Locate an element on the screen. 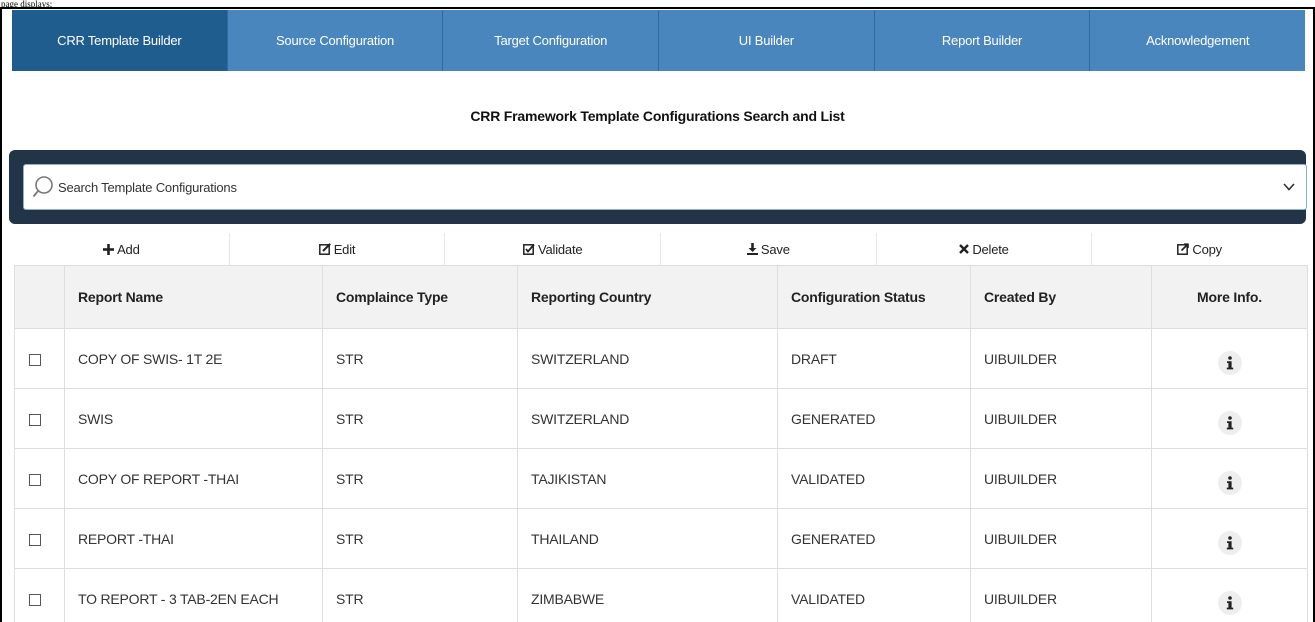 This screenshot has width=1315, height=622. save-button: Save is located at coordinates (769, 249).